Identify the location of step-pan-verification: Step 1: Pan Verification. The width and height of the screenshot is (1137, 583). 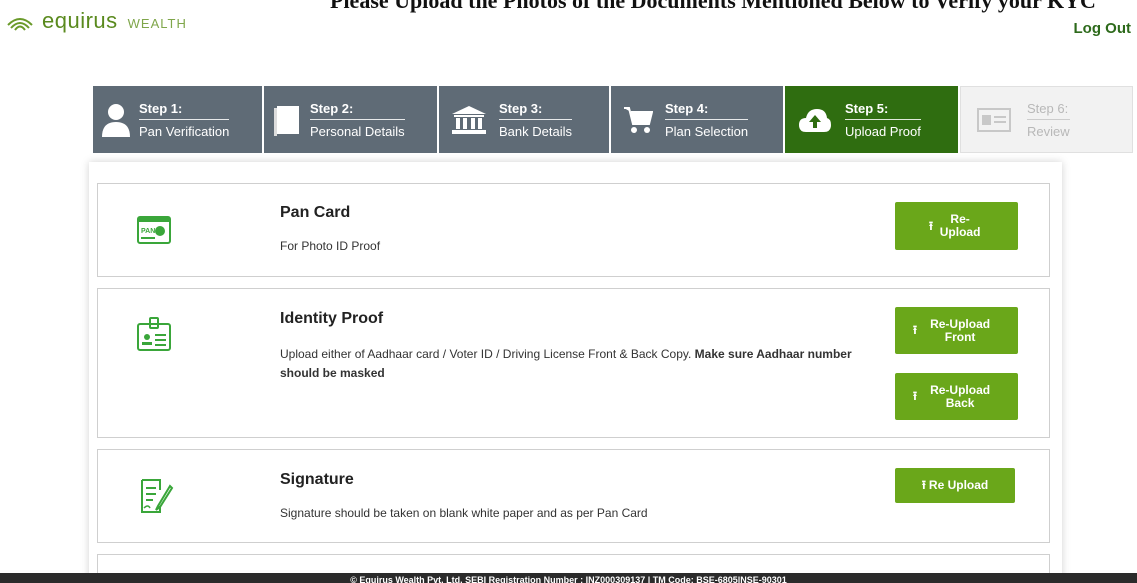
(178, 119).